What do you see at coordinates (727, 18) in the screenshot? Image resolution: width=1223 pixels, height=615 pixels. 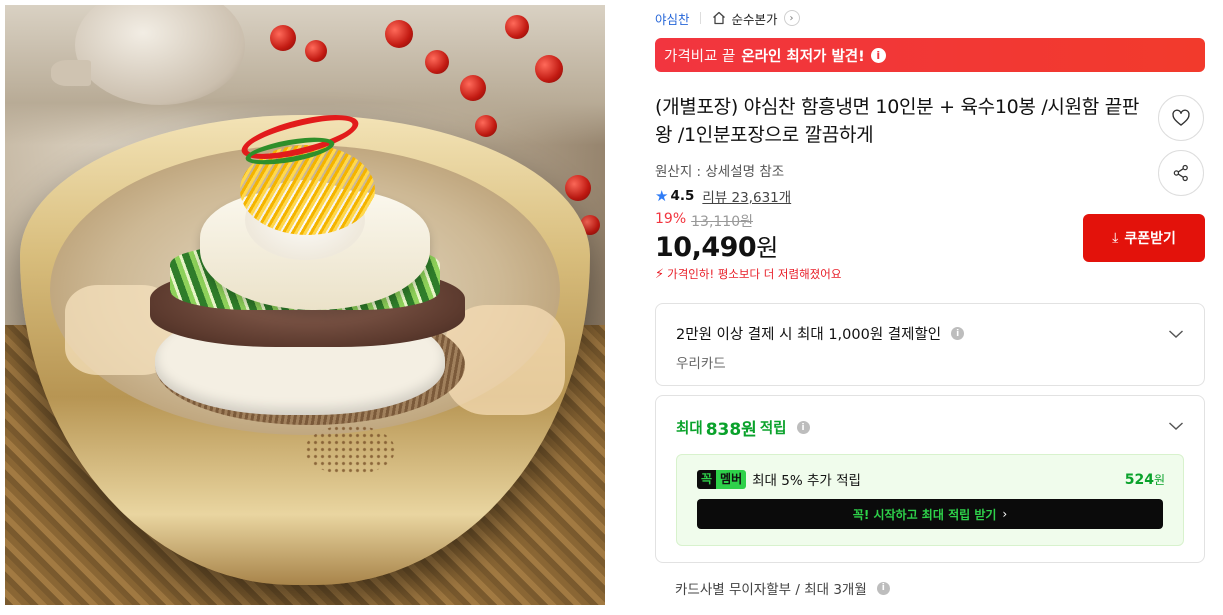 I see `breadcrumb: 야심찬 순수본가 ›` at bounding box center [727, 18].